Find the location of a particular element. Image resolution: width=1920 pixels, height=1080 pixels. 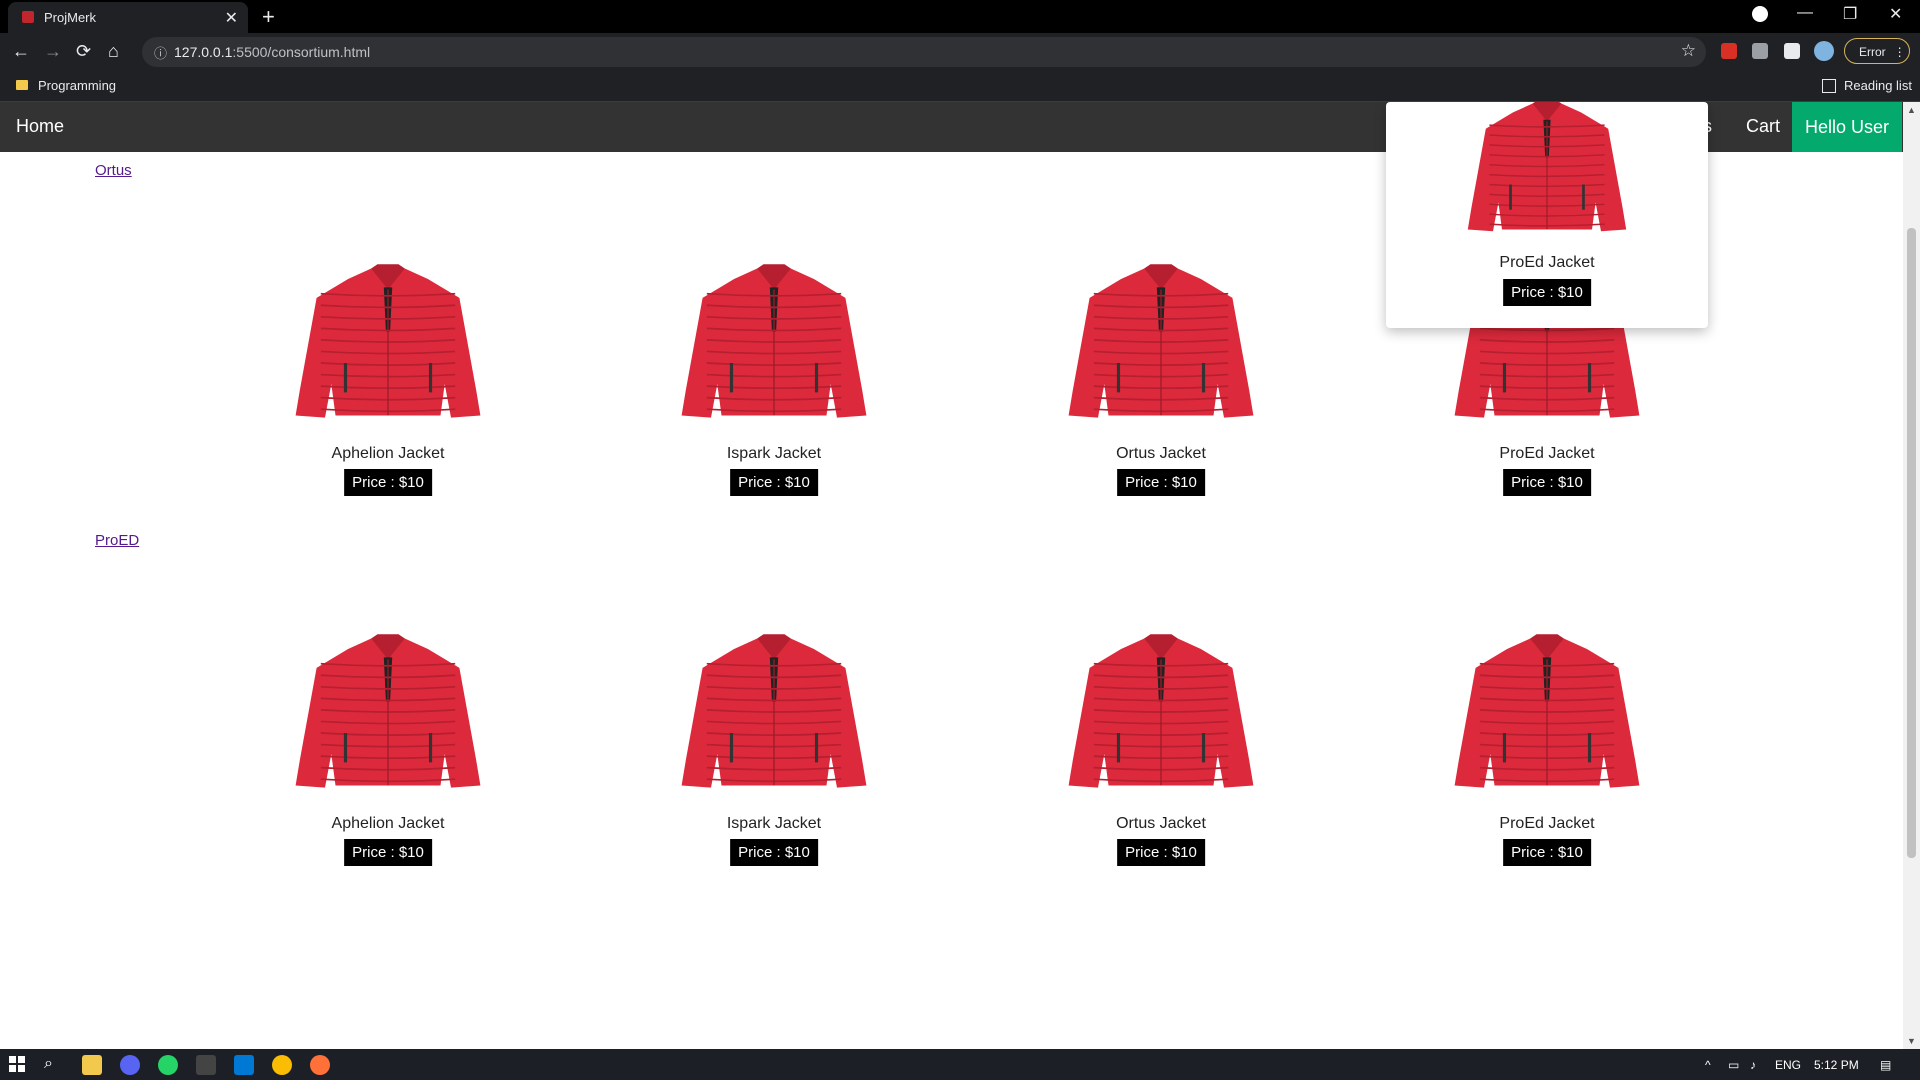

search-icon: ⌕ is located at coordinates (54, 1065).